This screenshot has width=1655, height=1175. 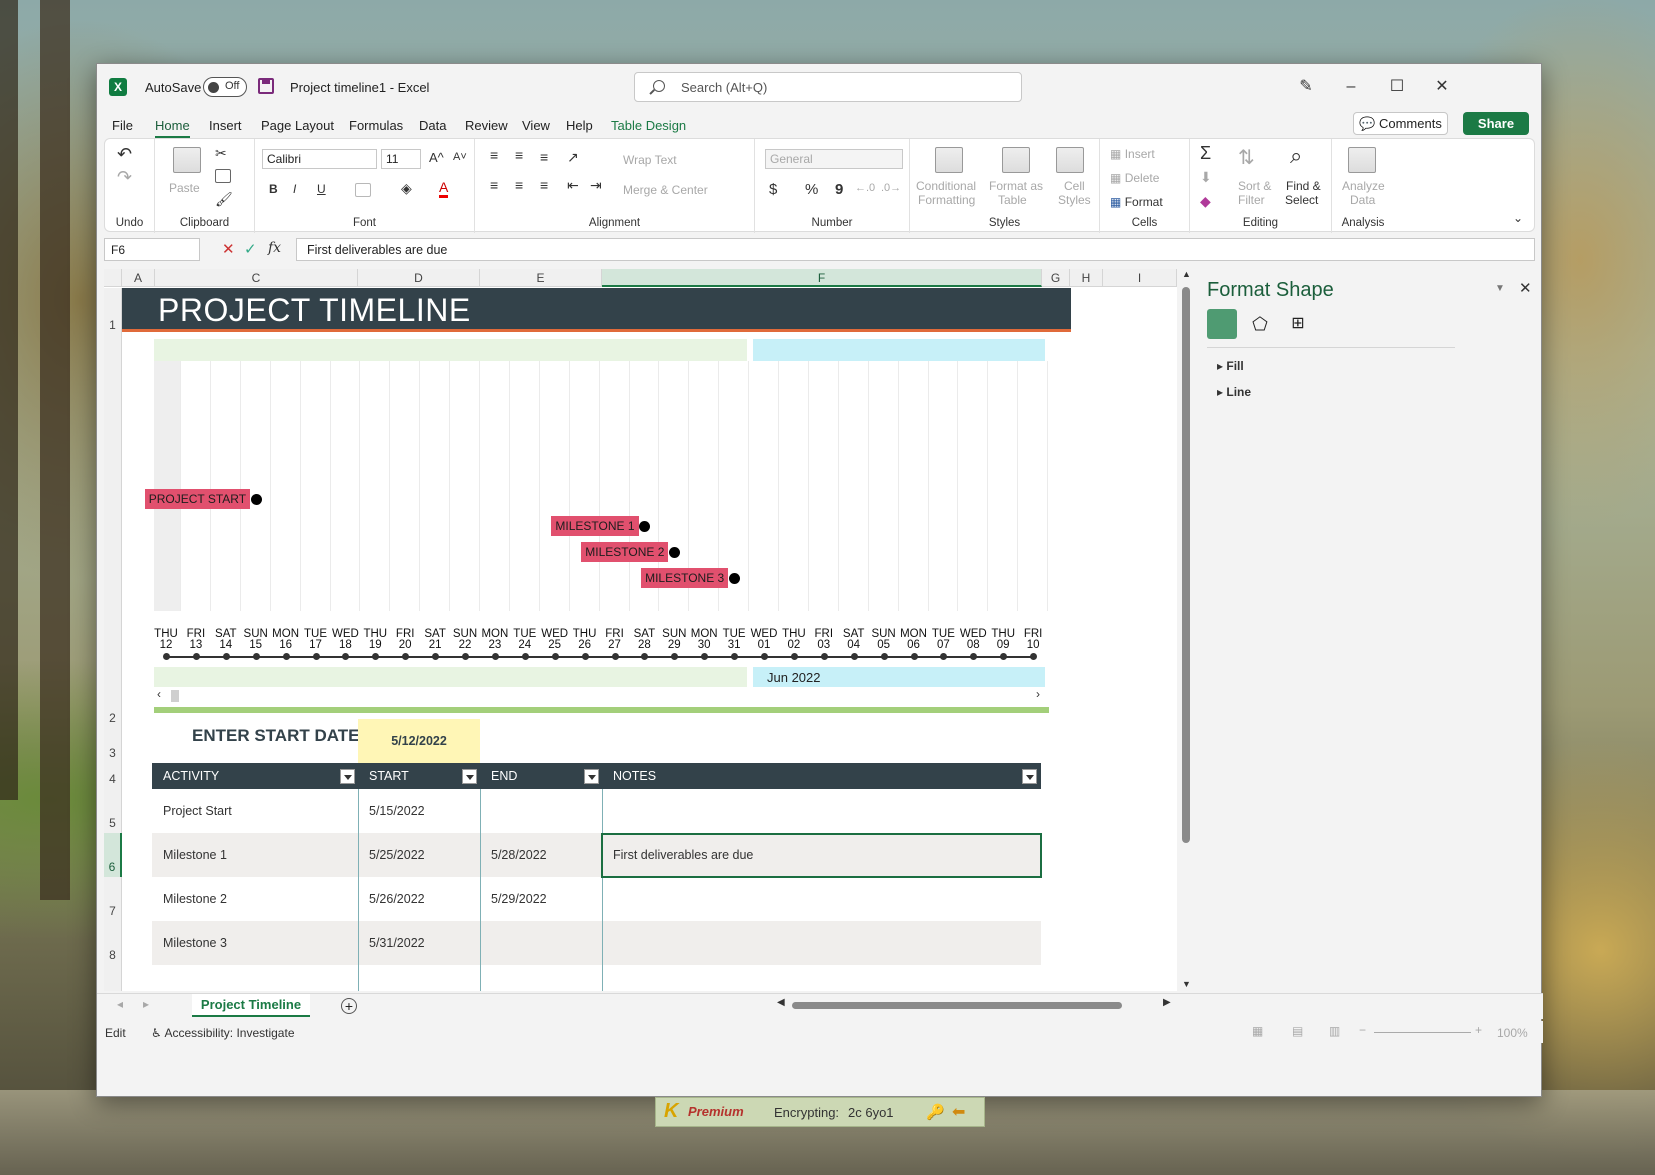 What do you see at coordinates (294, 189) in the screenshot?
I see `italic-button: I` at bounding box center [294, 189].